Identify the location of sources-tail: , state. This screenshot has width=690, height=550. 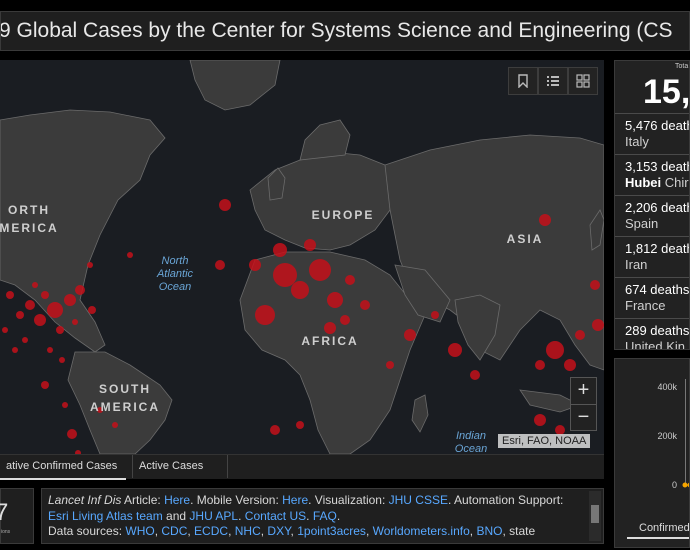
(519, 531).